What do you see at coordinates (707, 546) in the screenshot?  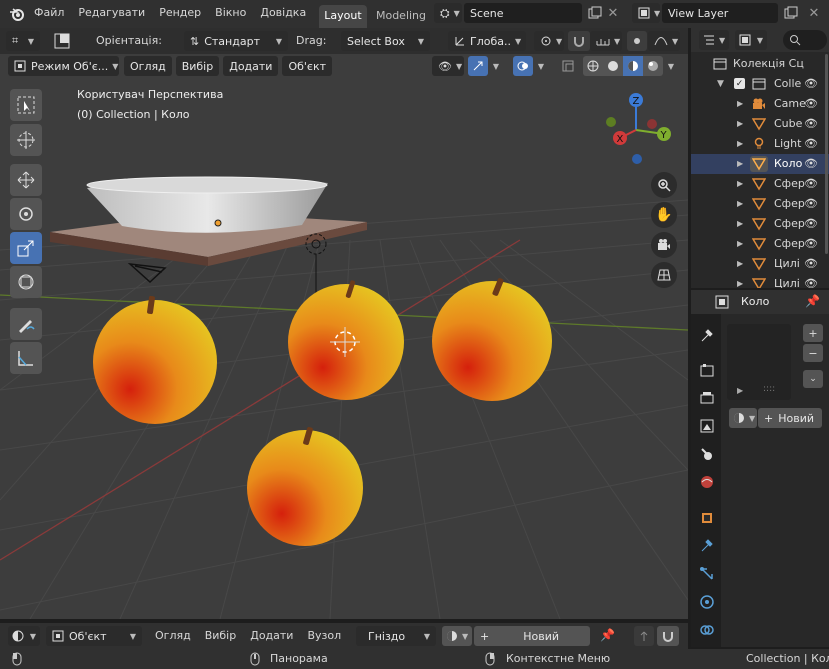 I see `modifier-tab-icon` at bounding box center [707, 546].